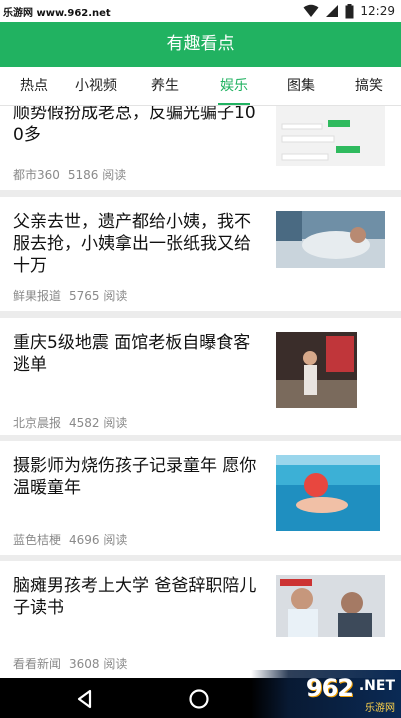  I want to click on wifi-icon, so click(311, 10).